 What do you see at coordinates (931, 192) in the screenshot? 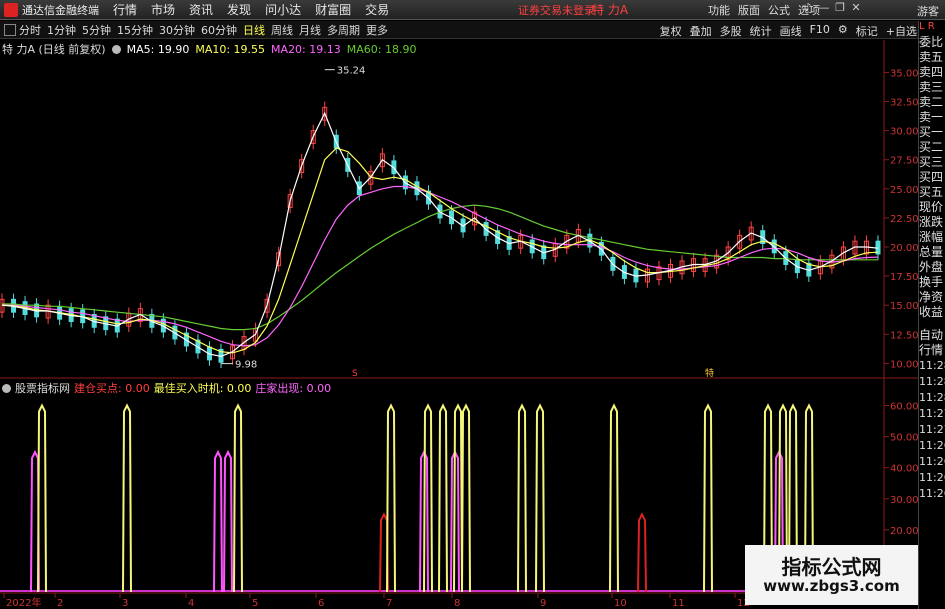
I see `side-item: 买五` at bounding box center [931, 192].